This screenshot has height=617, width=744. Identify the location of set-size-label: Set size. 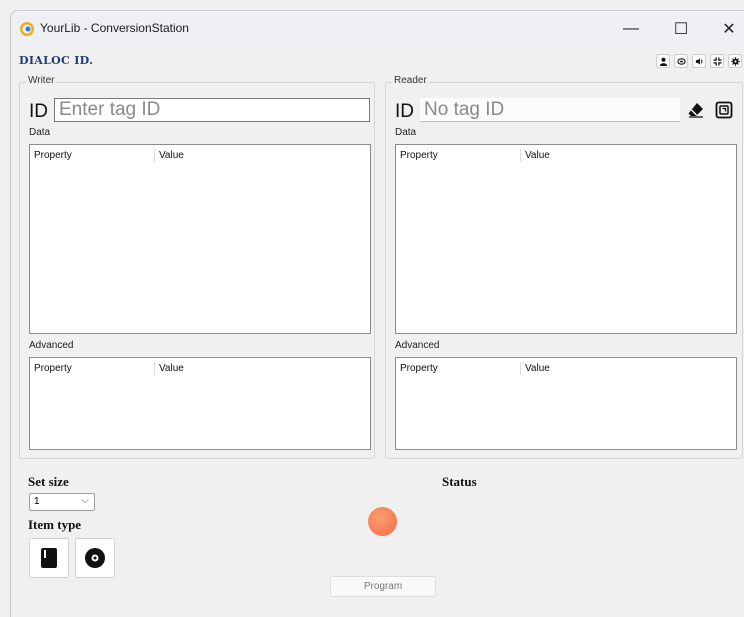
(48, 481).